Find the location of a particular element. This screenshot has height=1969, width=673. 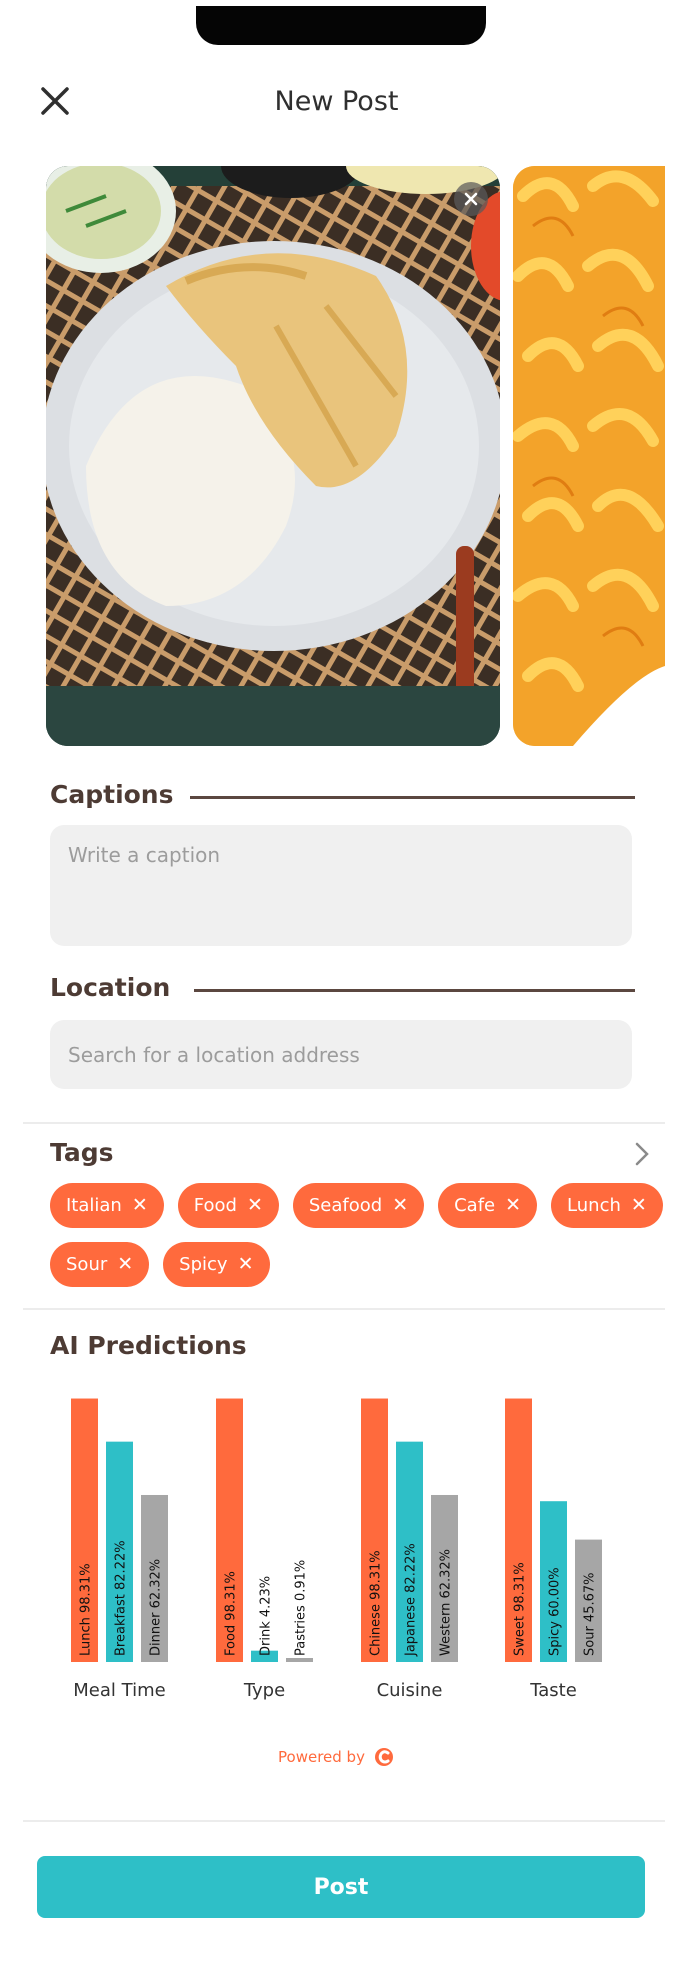

mac-and-cheese-photo is located at coordinates (589, 456).